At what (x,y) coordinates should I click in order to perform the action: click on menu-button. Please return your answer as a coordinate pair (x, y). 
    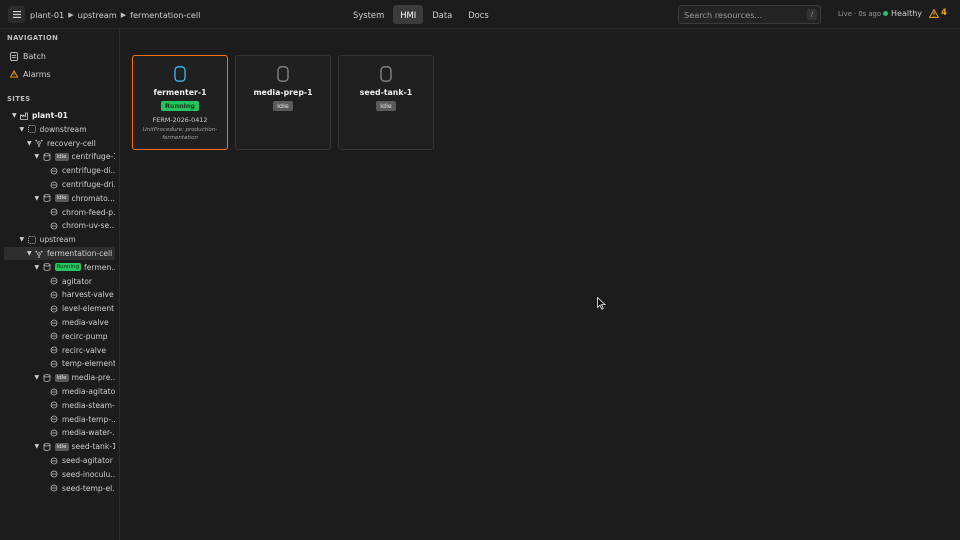
    Looking at the image, I should click on (16, 14).